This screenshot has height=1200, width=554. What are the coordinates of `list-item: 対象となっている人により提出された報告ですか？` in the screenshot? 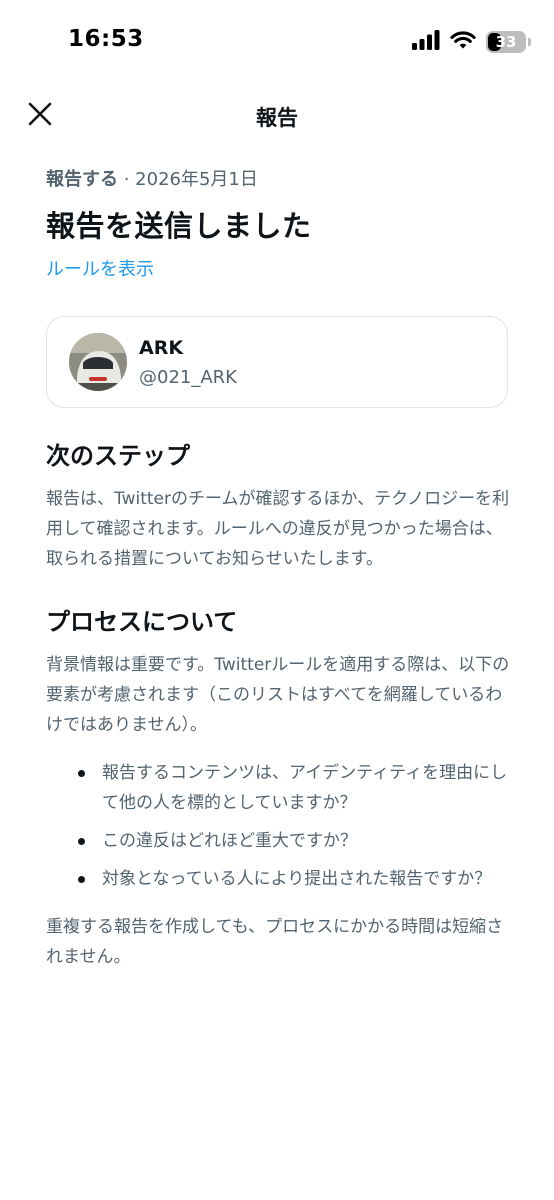 It's located at (294, 879).